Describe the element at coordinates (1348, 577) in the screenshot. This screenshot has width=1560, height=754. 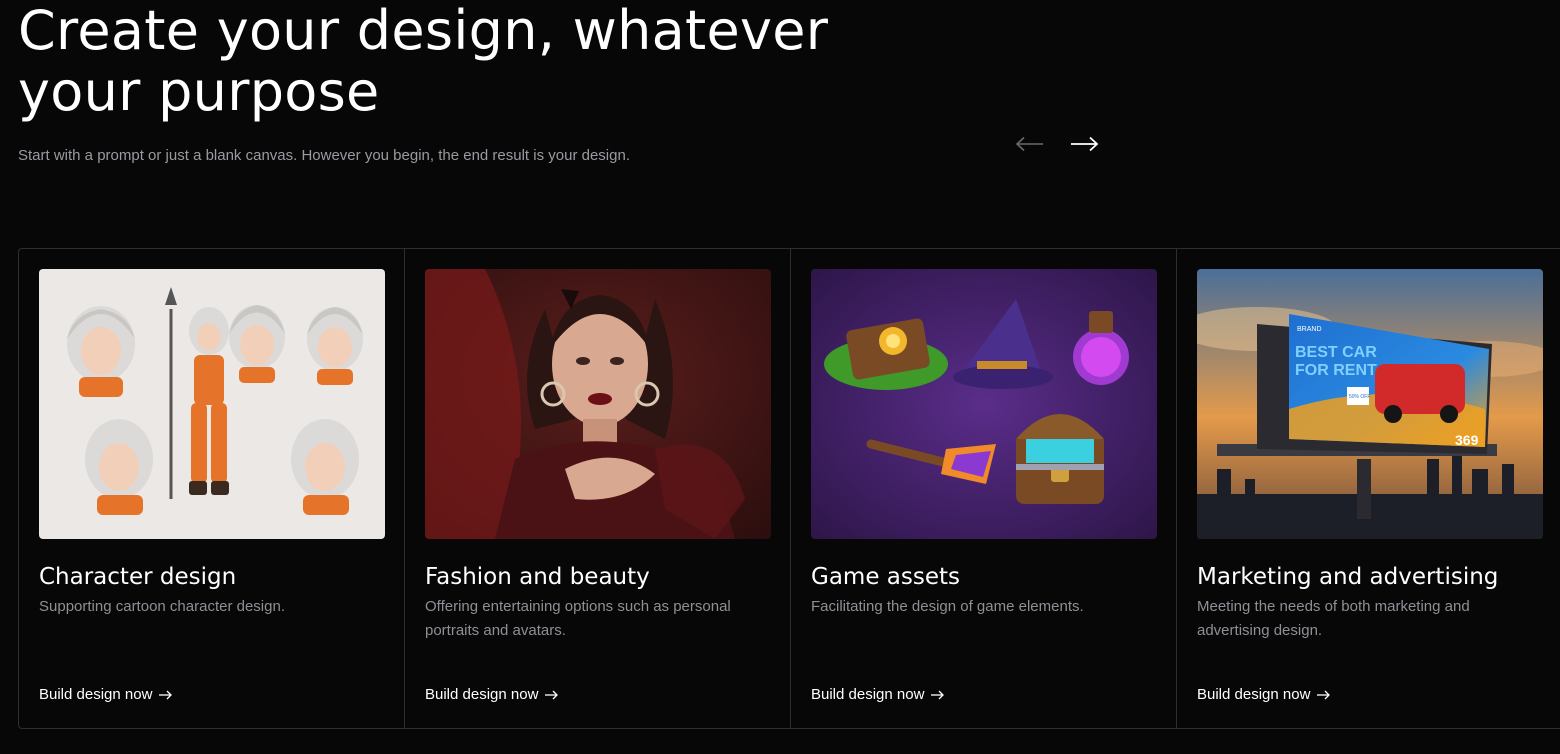
I see `card-title: Marketing and advertising` at that location.